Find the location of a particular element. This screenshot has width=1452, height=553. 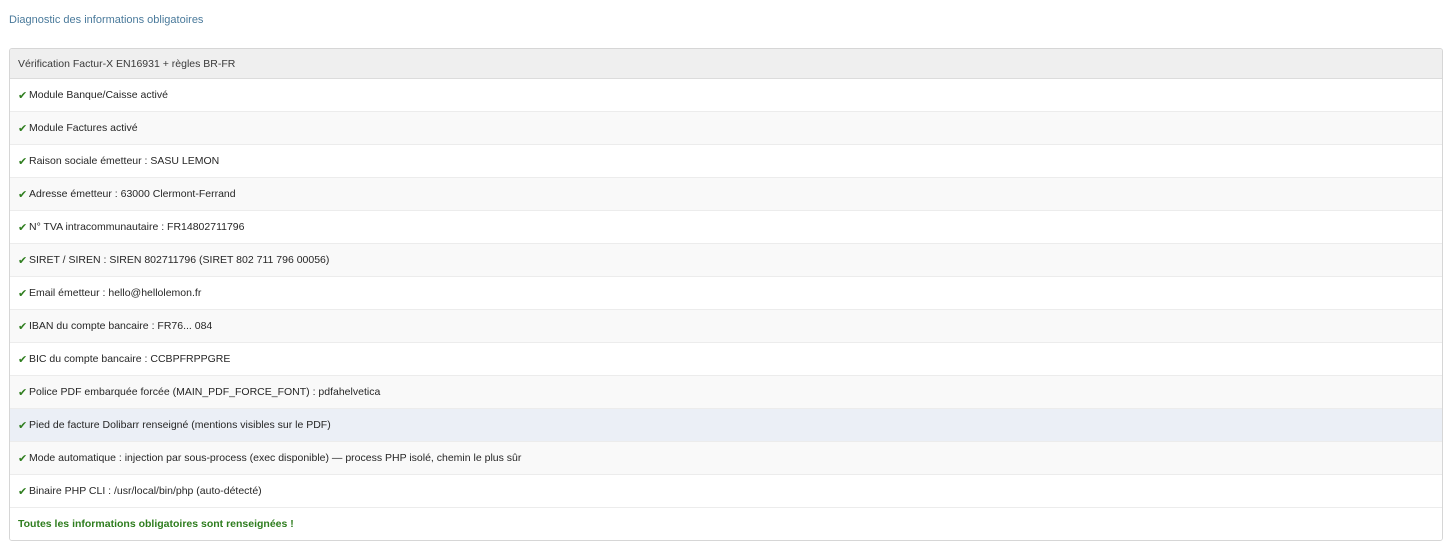

check-row: ✔ Module Banque/Caisse activé is located at coordinates (726, 95).